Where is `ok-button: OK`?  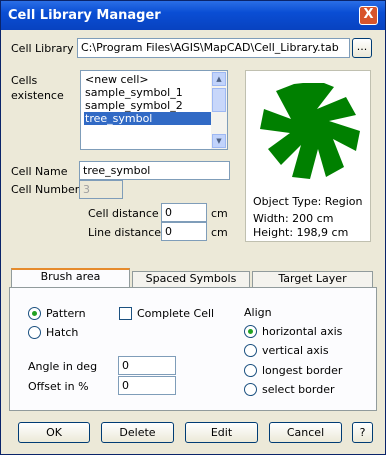
ok-button: OK is located at coordinates (54, 432).